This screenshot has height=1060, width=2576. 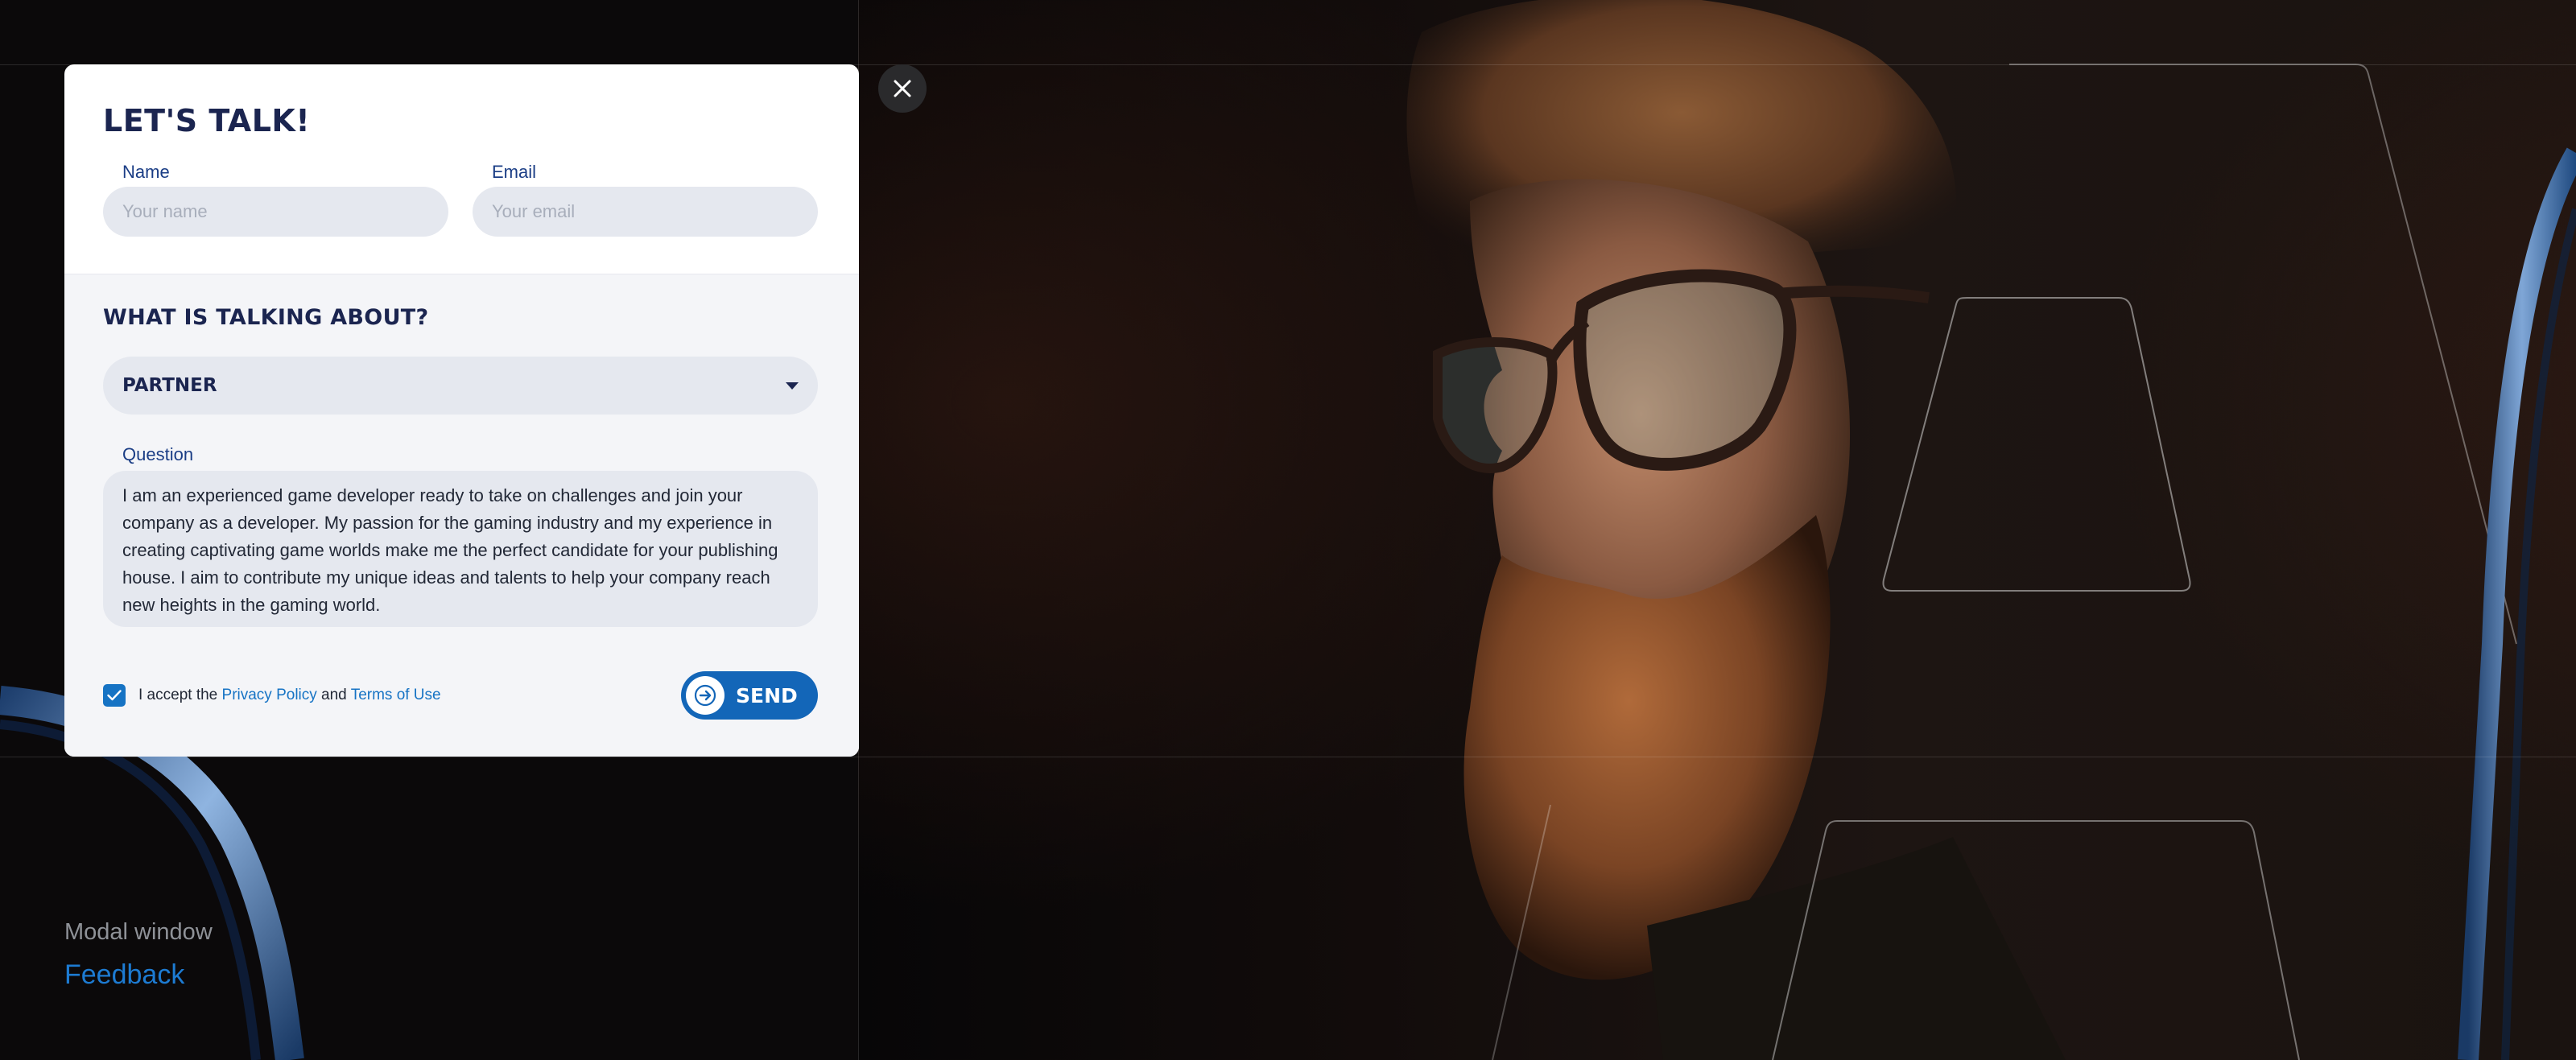 What do you see at coordinates (645, 212) in the screenshot?
I see `email-input` at bounding box center [645, 212].